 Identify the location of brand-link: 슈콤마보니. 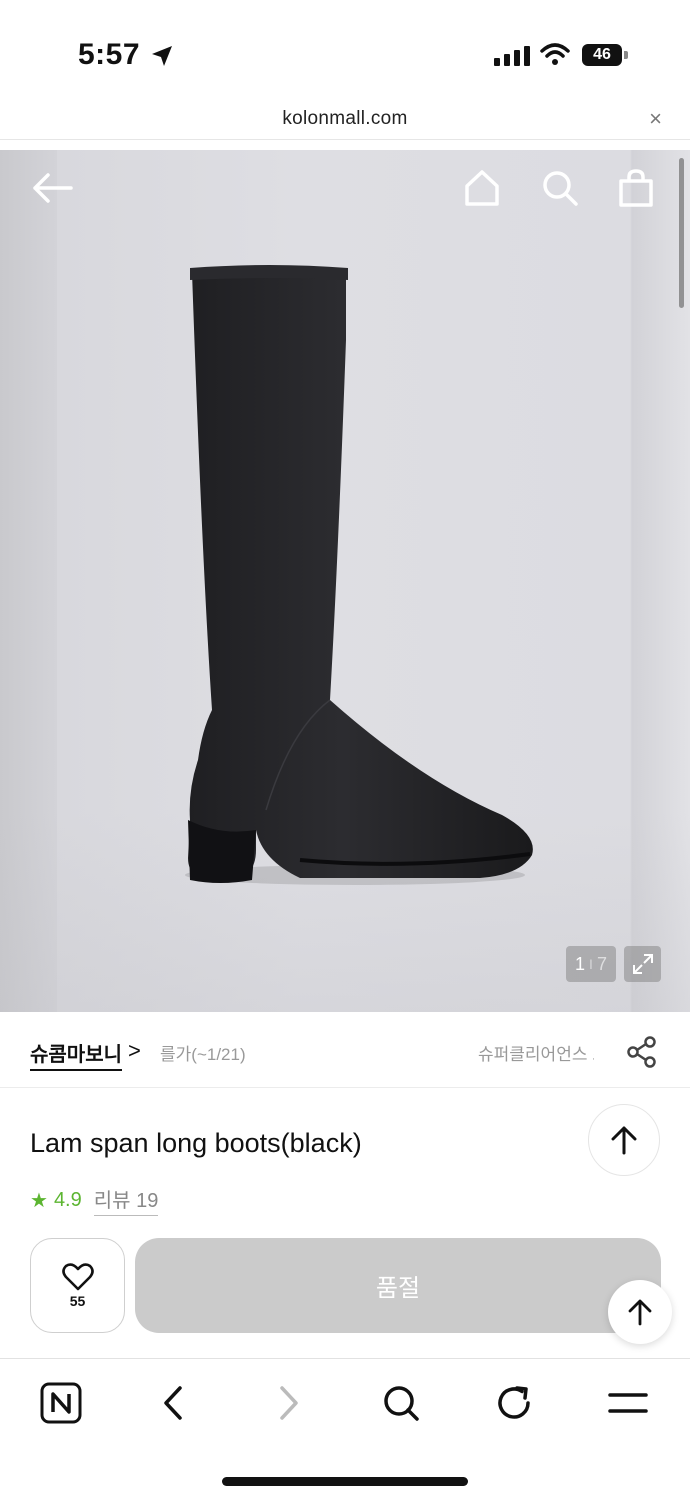
(76, 1054).